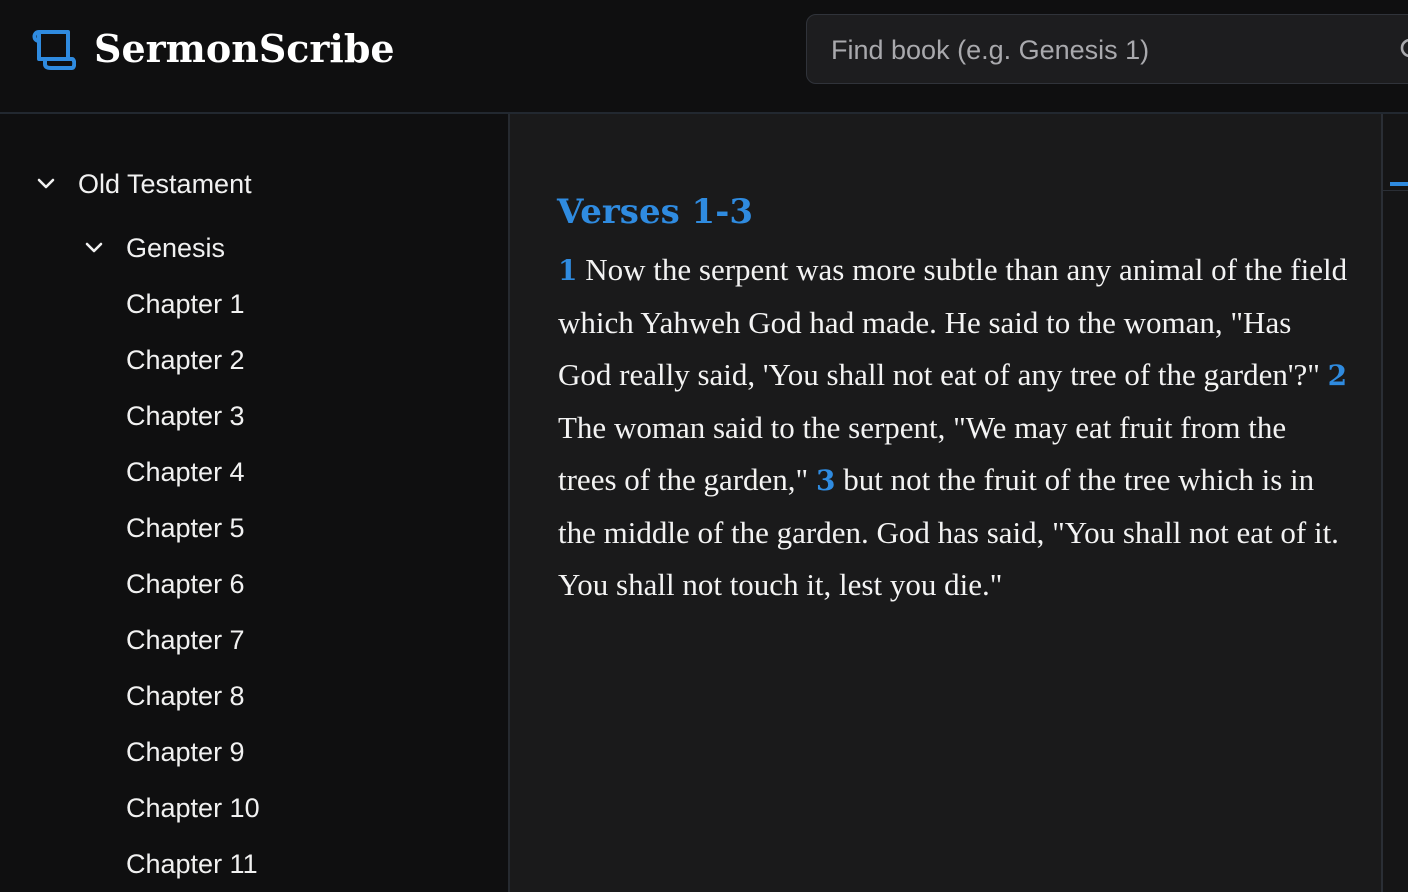 Image resolution: width=1408 pixels, height=892 pixels. Describe the element at coordinates (1403, 50) in the screenshot. I see `search-icon` at that location.